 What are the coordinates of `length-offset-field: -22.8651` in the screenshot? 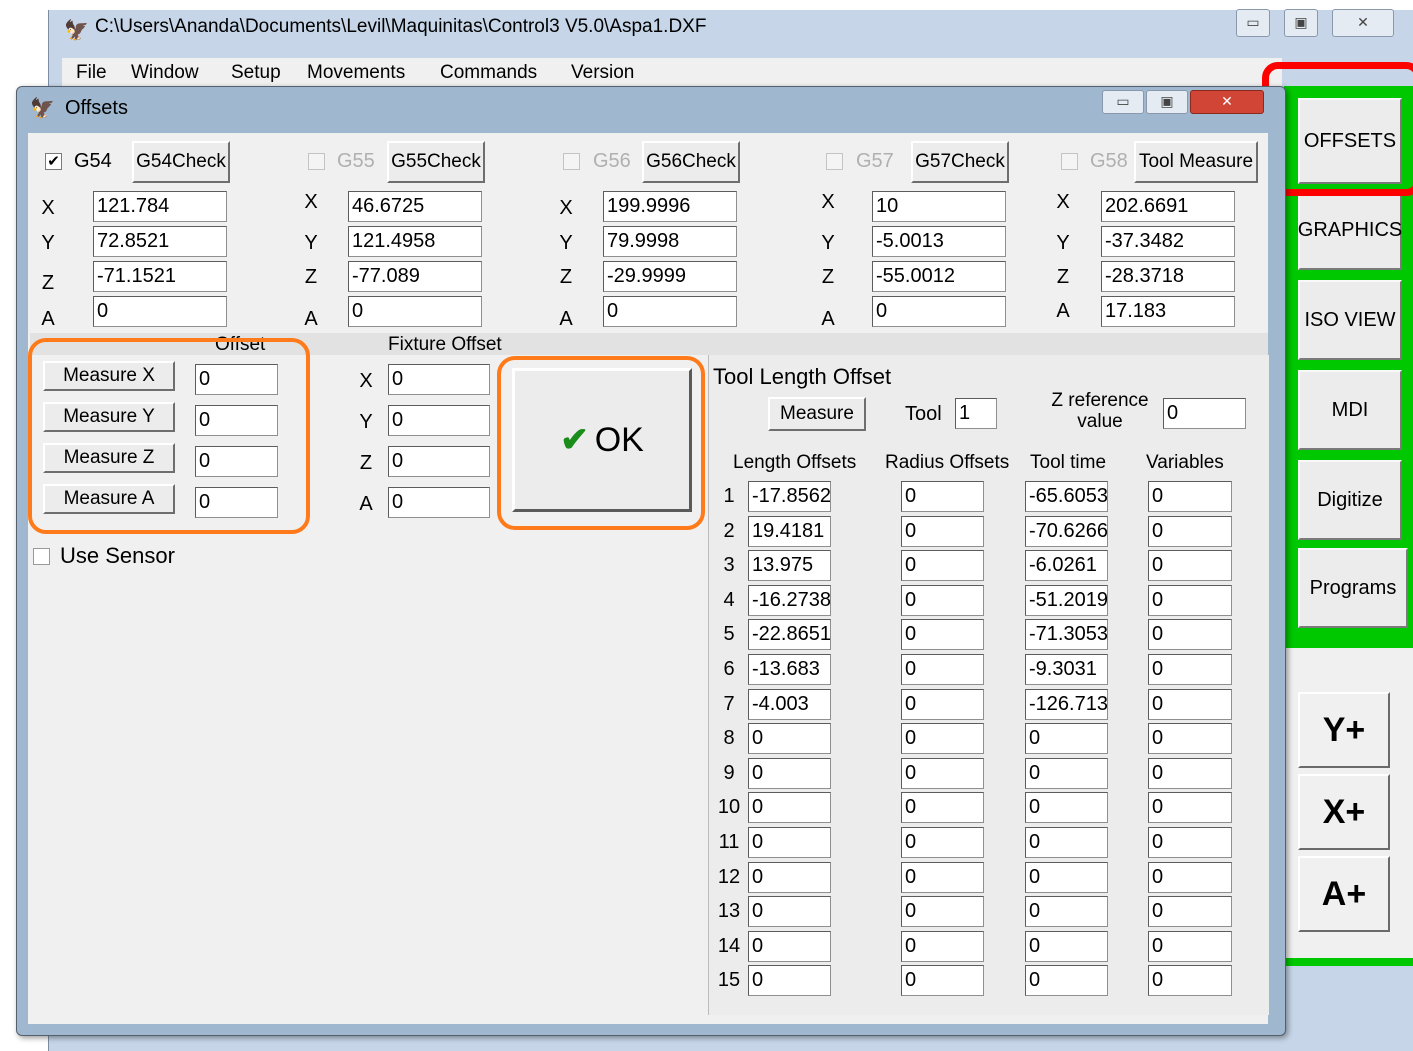 It's located at (789, 634).